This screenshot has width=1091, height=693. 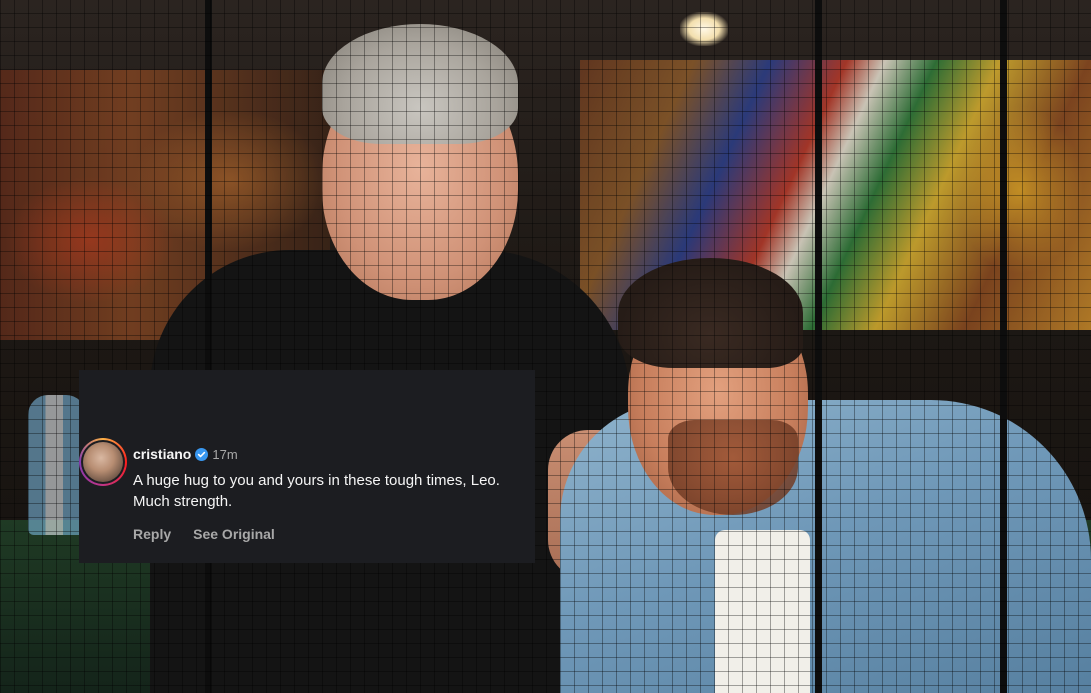 I want to click on see-original-button: See Original, so click(x=234, y=534).